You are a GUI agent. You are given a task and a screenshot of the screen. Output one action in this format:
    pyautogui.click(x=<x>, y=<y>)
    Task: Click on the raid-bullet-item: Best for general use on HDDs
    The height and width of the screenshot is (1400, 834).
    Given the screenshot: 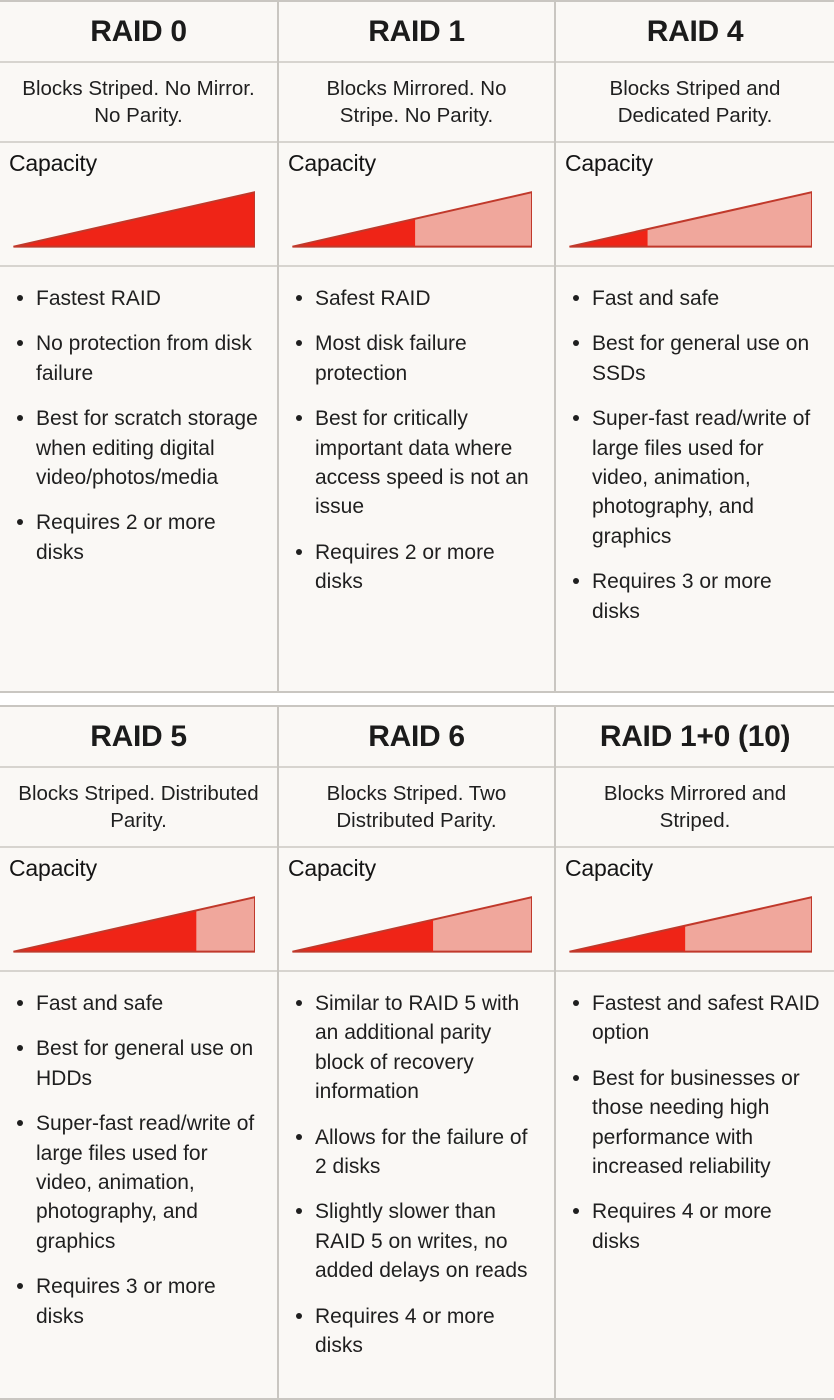 What is the action you would take?
    pyautogui.click(x=138, y=1063)
    